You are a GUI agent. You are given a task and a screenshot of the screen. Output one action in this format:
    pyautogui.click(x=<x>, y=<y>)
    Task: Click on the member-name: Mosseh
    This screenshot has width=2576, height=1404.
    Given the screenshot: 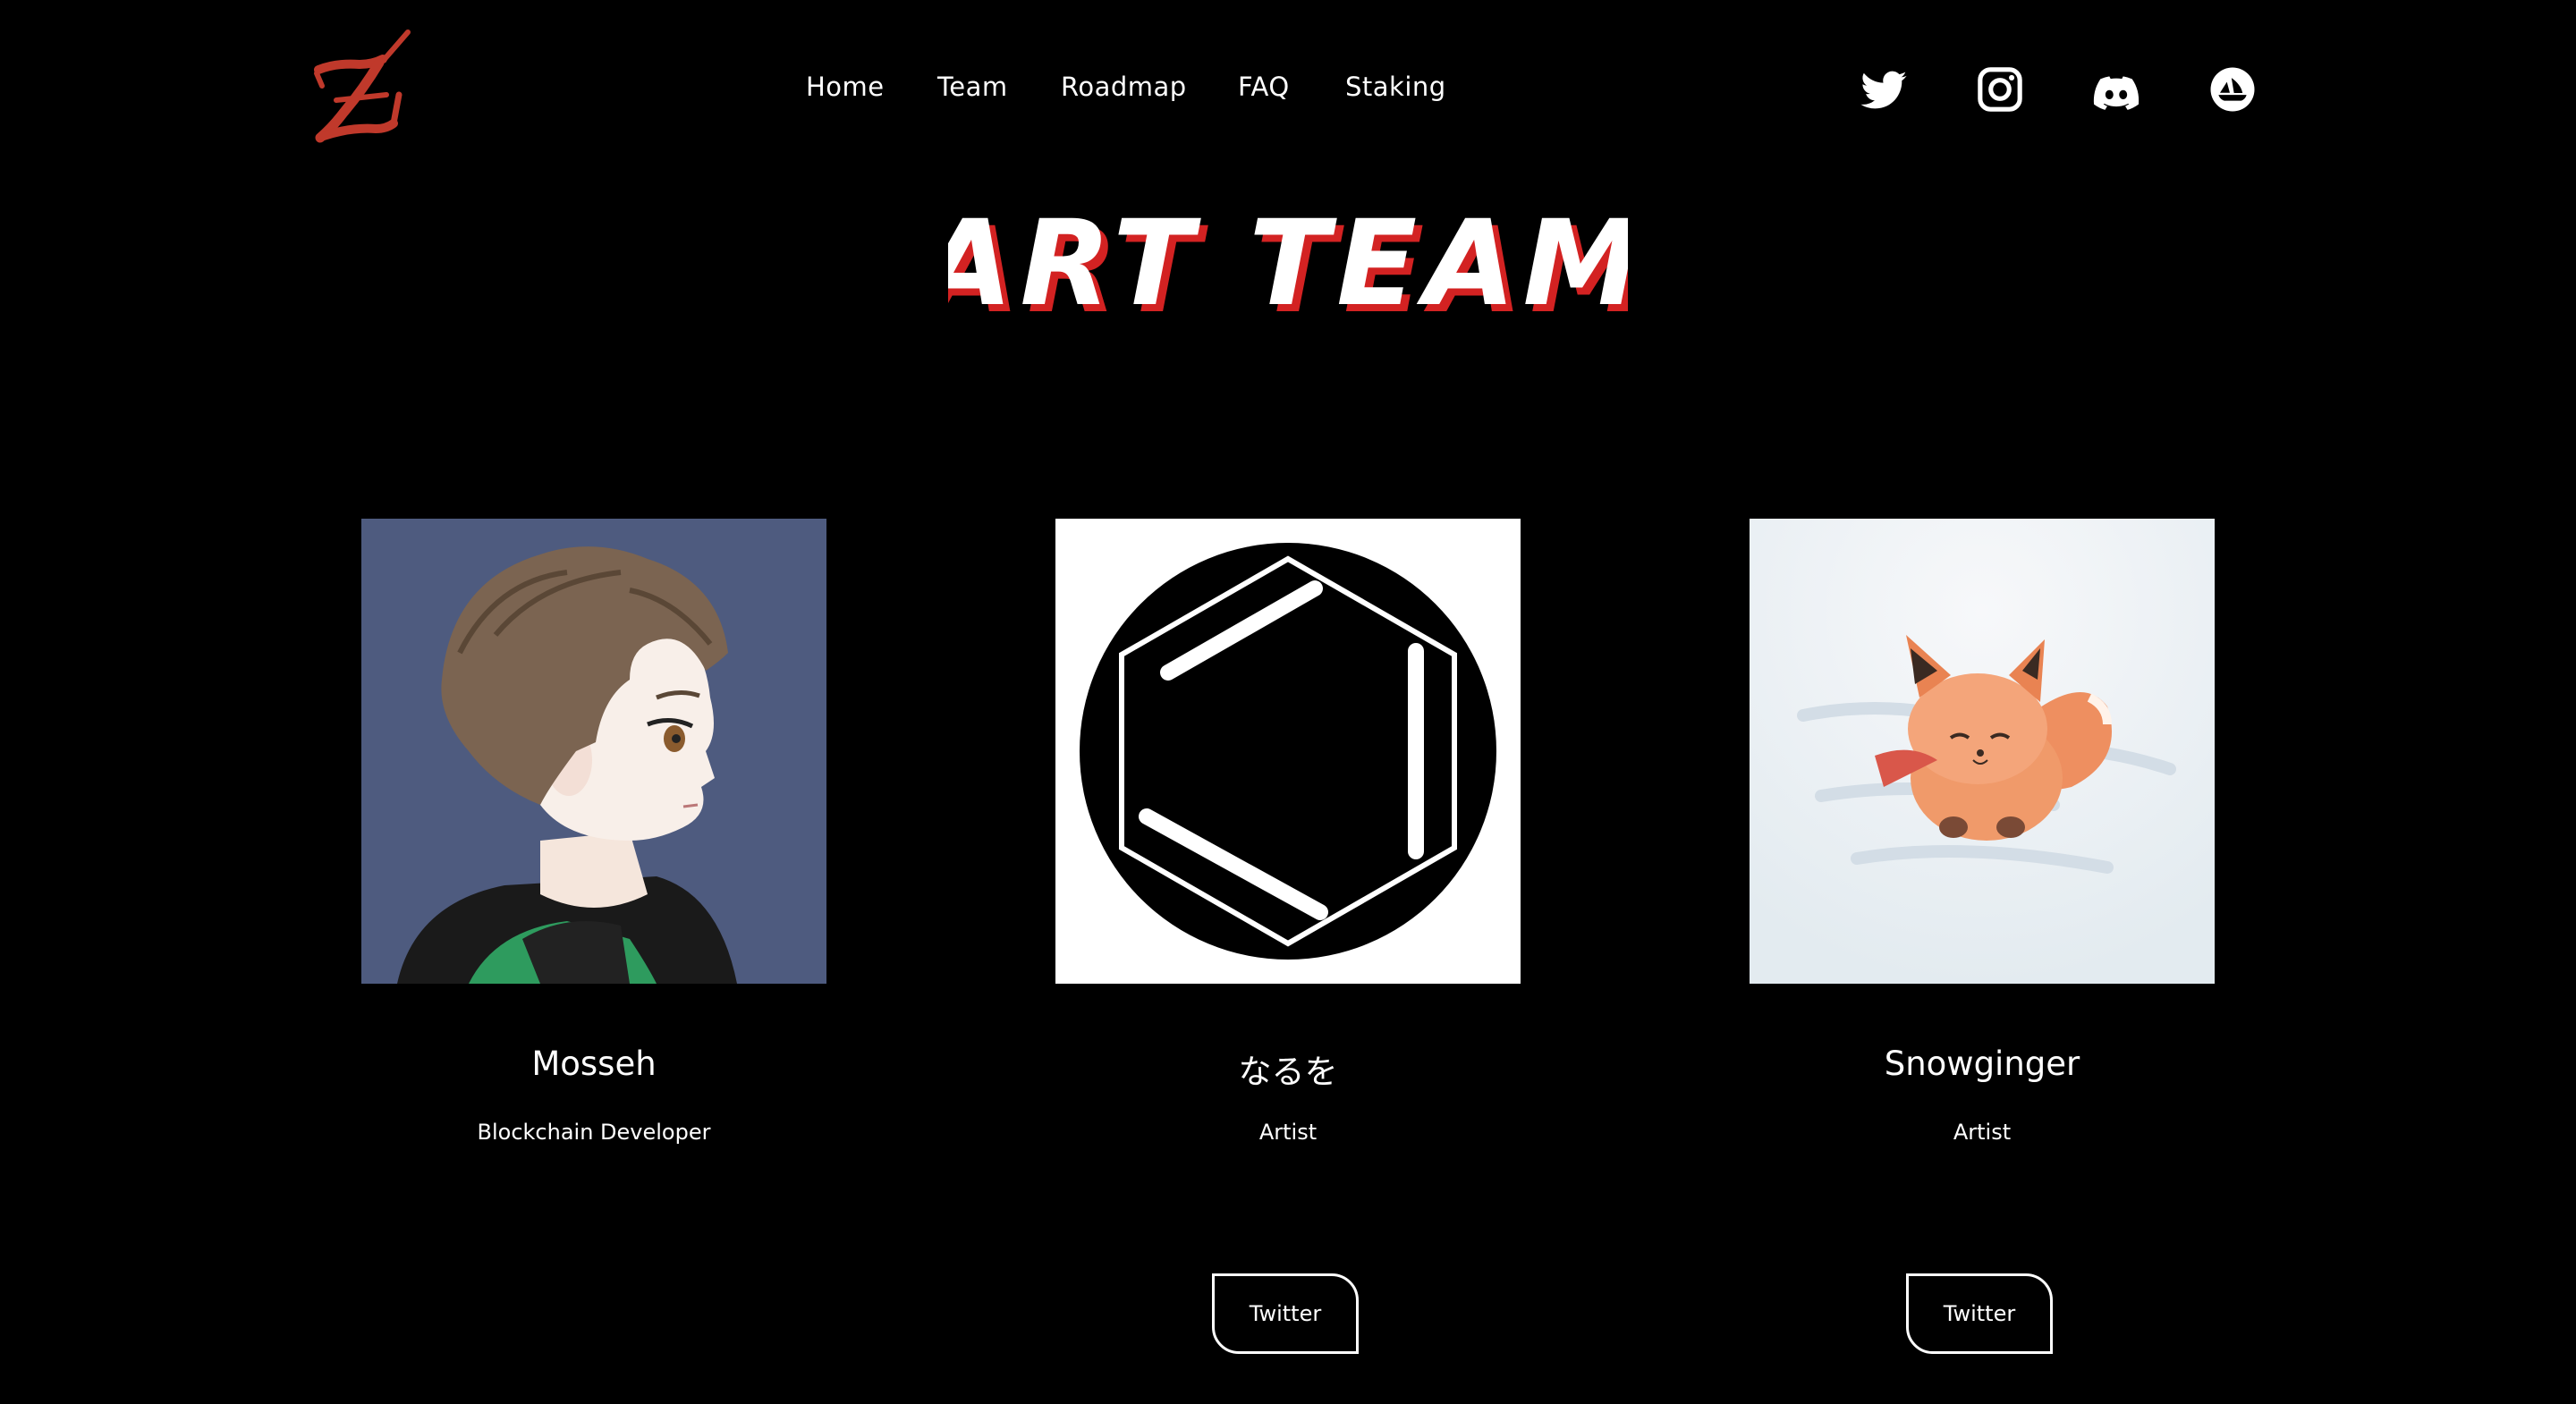 What is the action you would take?
    pyautogui.click(x=594, y=1064)
    